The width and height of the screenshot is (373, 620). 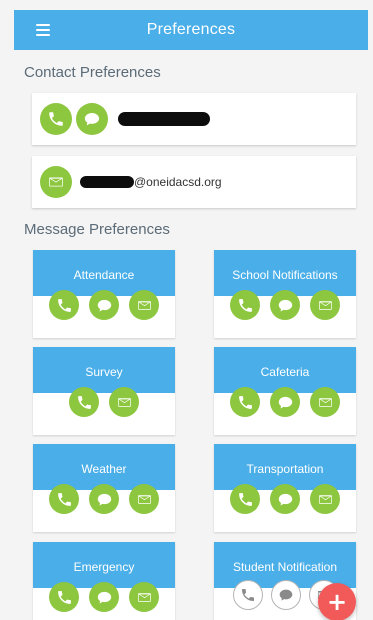 What do you see at coordinates (104, 391) in the screenshot?
I see `message-card-survey: Survey` at bounding box center [104, 391].